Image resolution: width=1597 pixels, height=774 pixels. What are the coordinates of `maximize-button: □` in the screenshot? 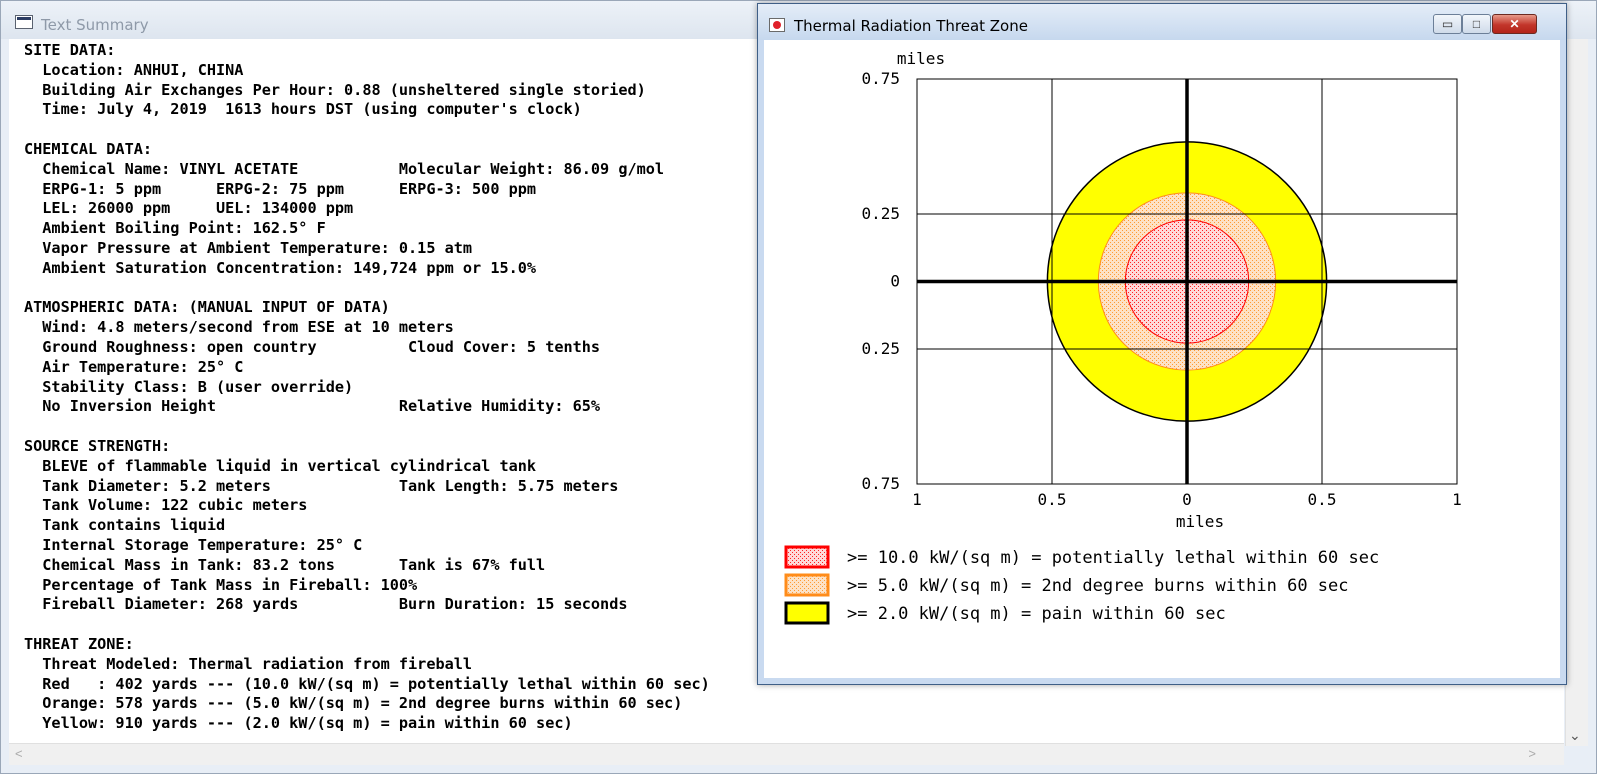 It's located at (1476, 24).